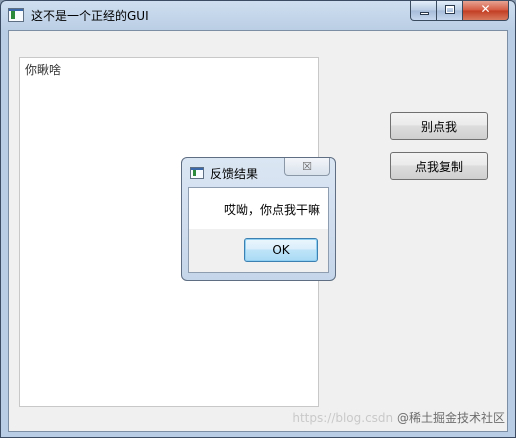 The image size is (516, 438). What do you see at coordinates (43, 70) in the screenshot?
I see `text-area-value: 你瞅啥` at bounding box center [43, 70].